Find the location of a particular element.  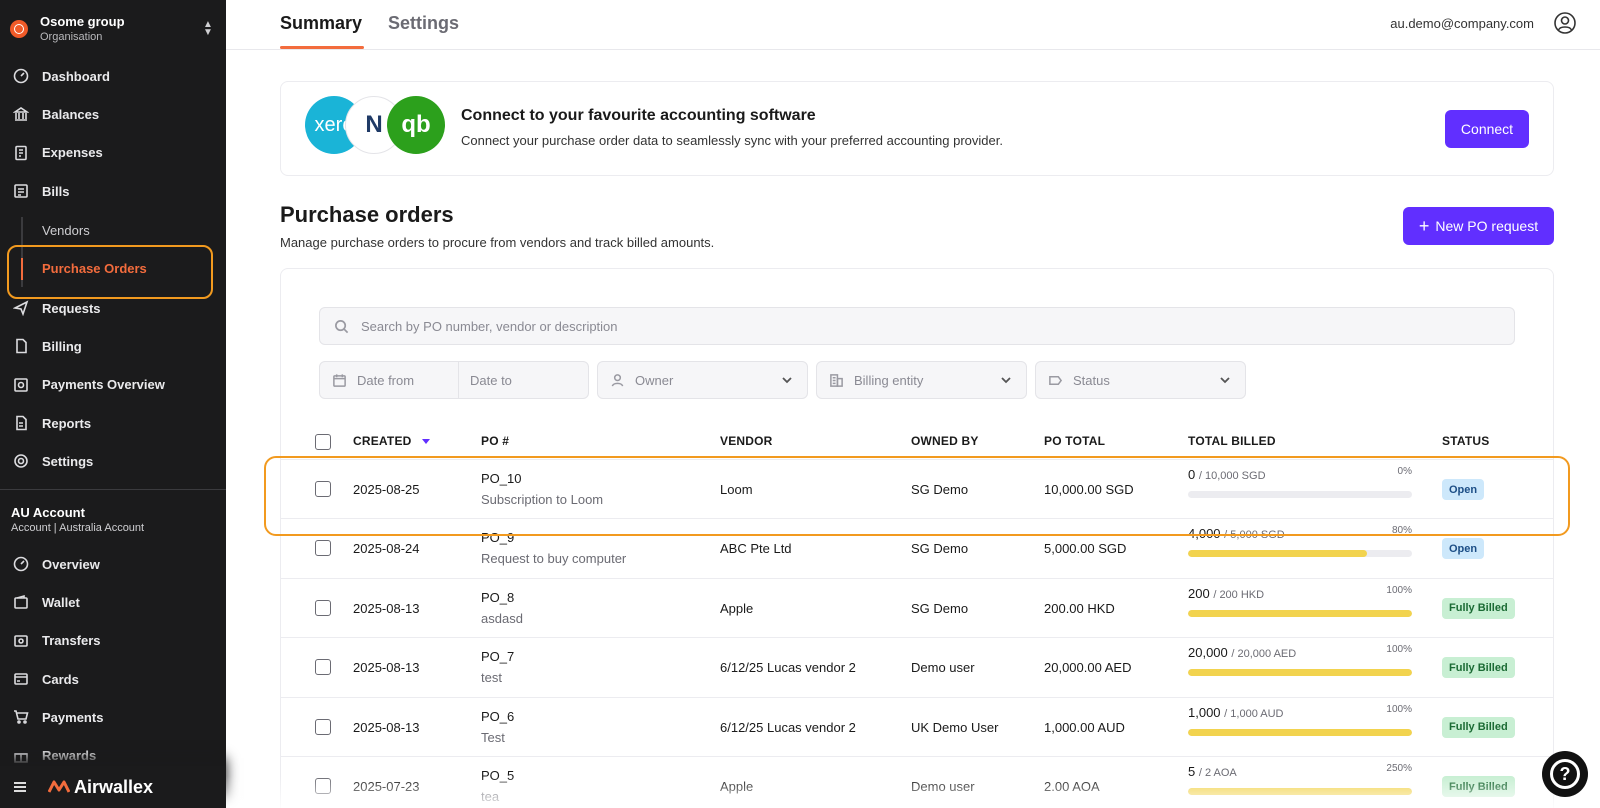

new-po-request-button: + New PO request is located at coordinates (1478, 226).